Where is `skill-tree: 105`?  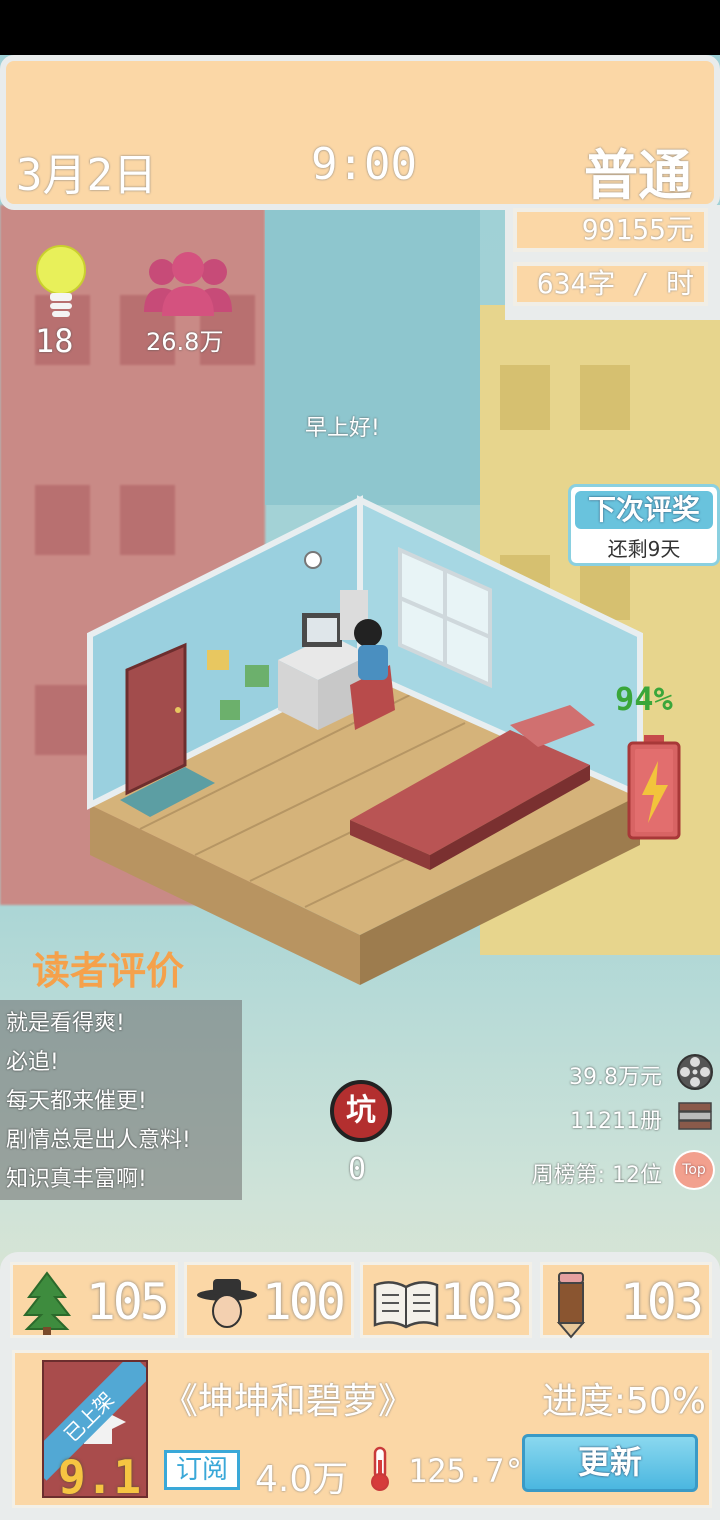
skill-tree: 105 is located at coordinates (94, 1300).